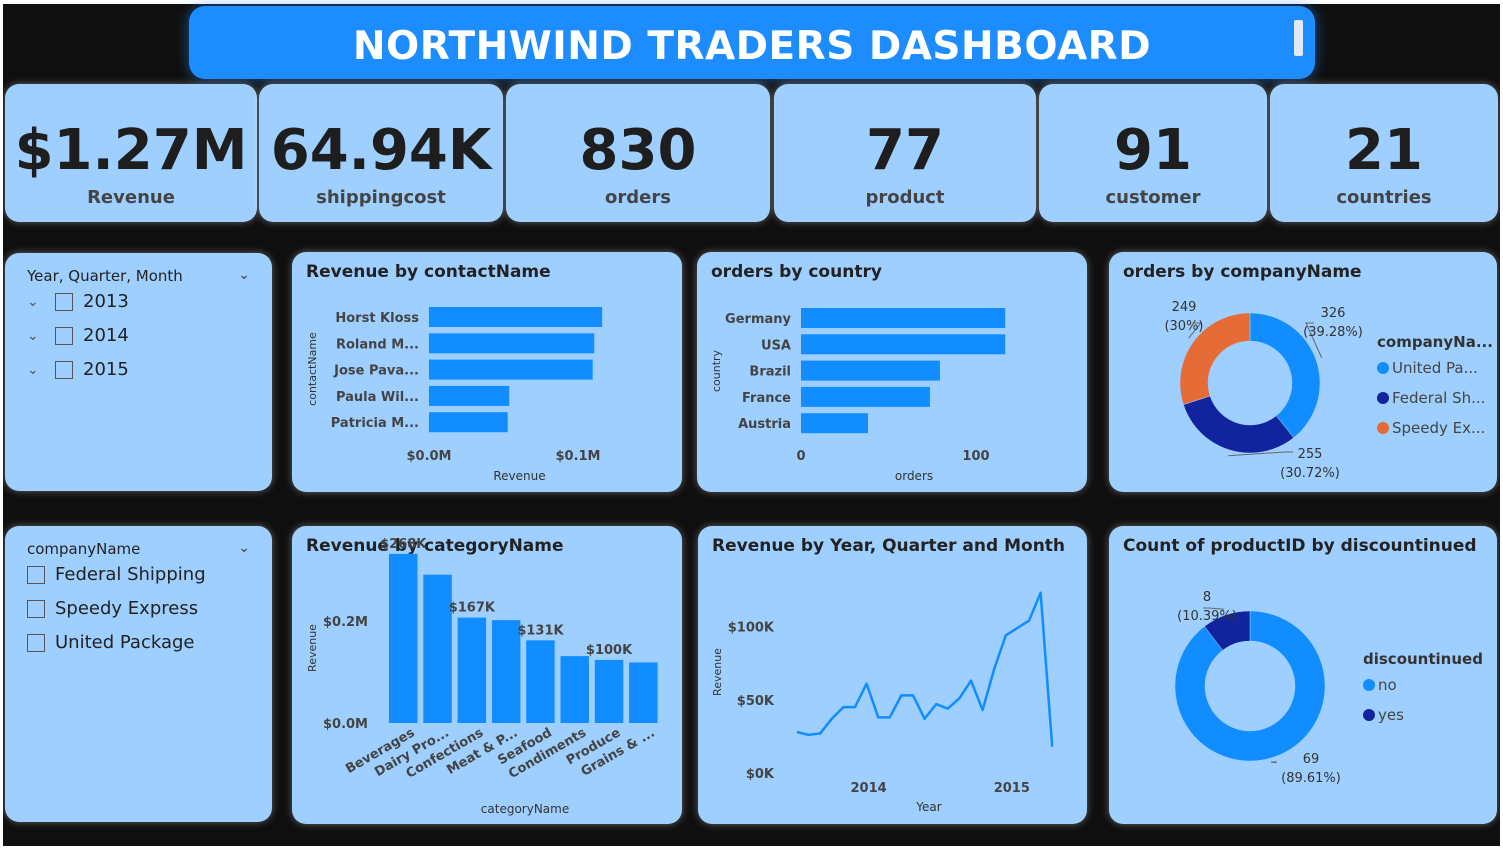 This screenshot has height=853, width=1503. I want to click on kpi-label: countries, so click(1384, 197).